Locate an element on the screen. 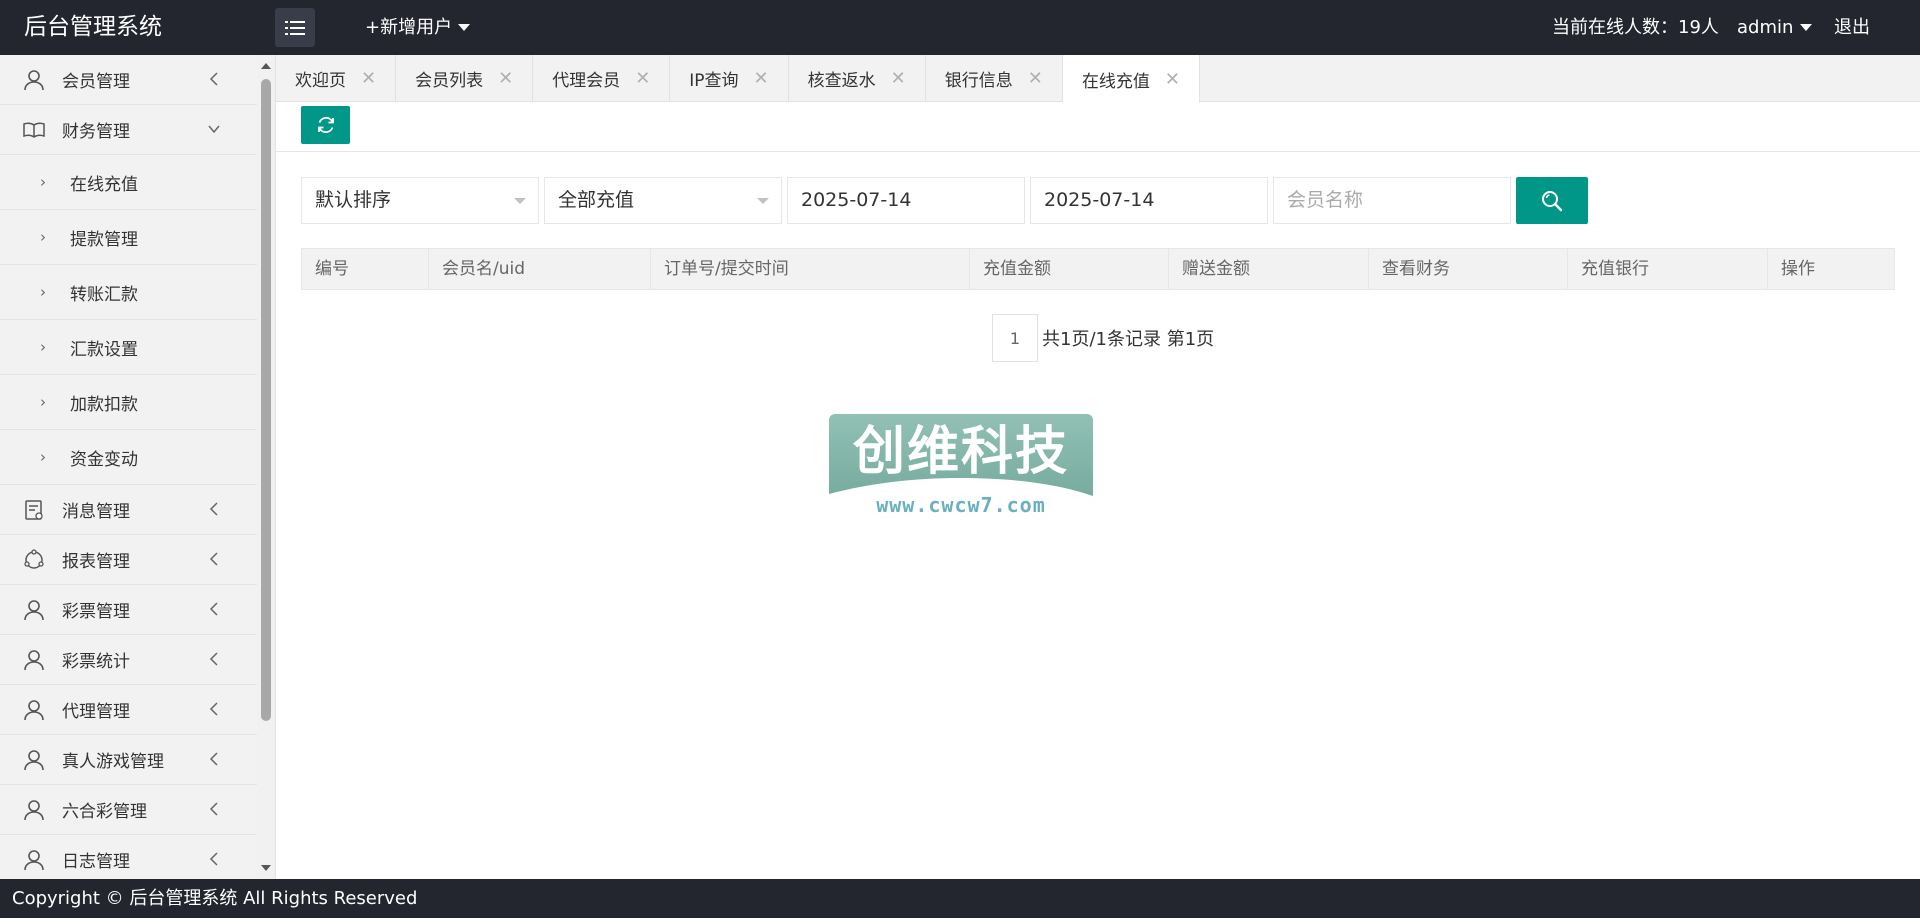  menu-toggle-button is located at coordinates (295, 27).